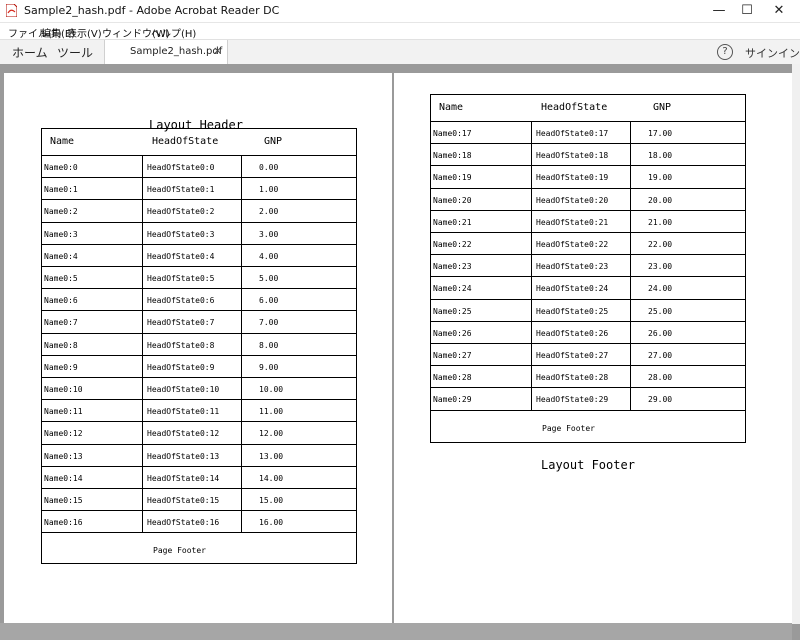  Describe the element at coordinates (660, 400) in the screenshot. I see `cell-gnp: 29.00` at that location.